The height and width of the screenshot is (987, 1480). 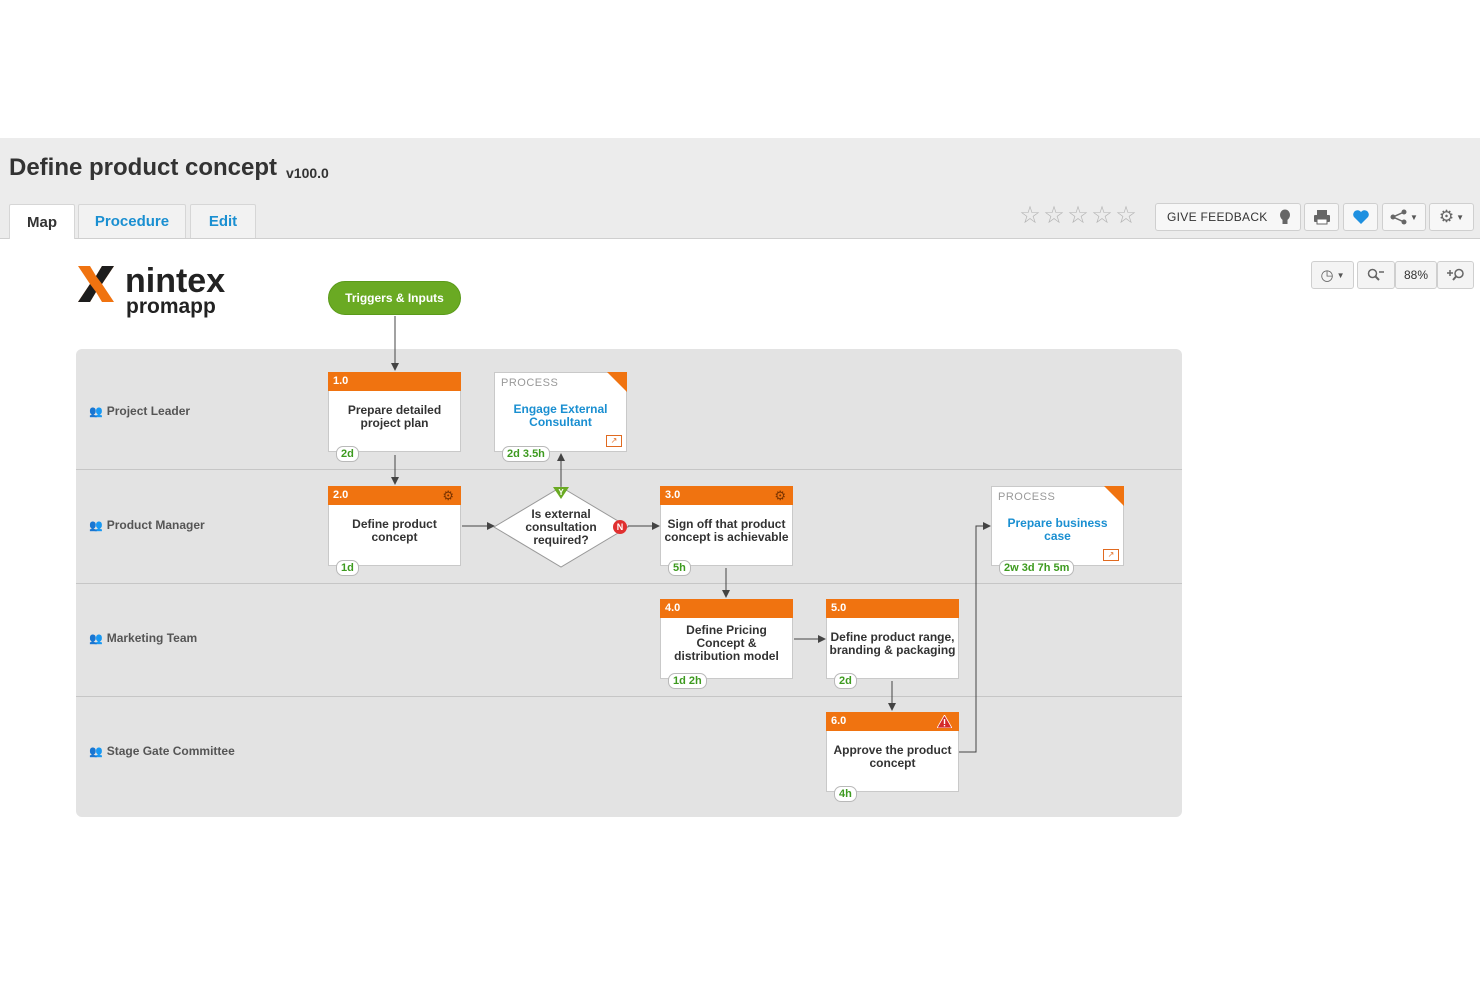 What do you see at coordinates (394, 416) in the screenshot?
I see `activity-text: Prepare detailed project plan` at bounding box center [394, 416].